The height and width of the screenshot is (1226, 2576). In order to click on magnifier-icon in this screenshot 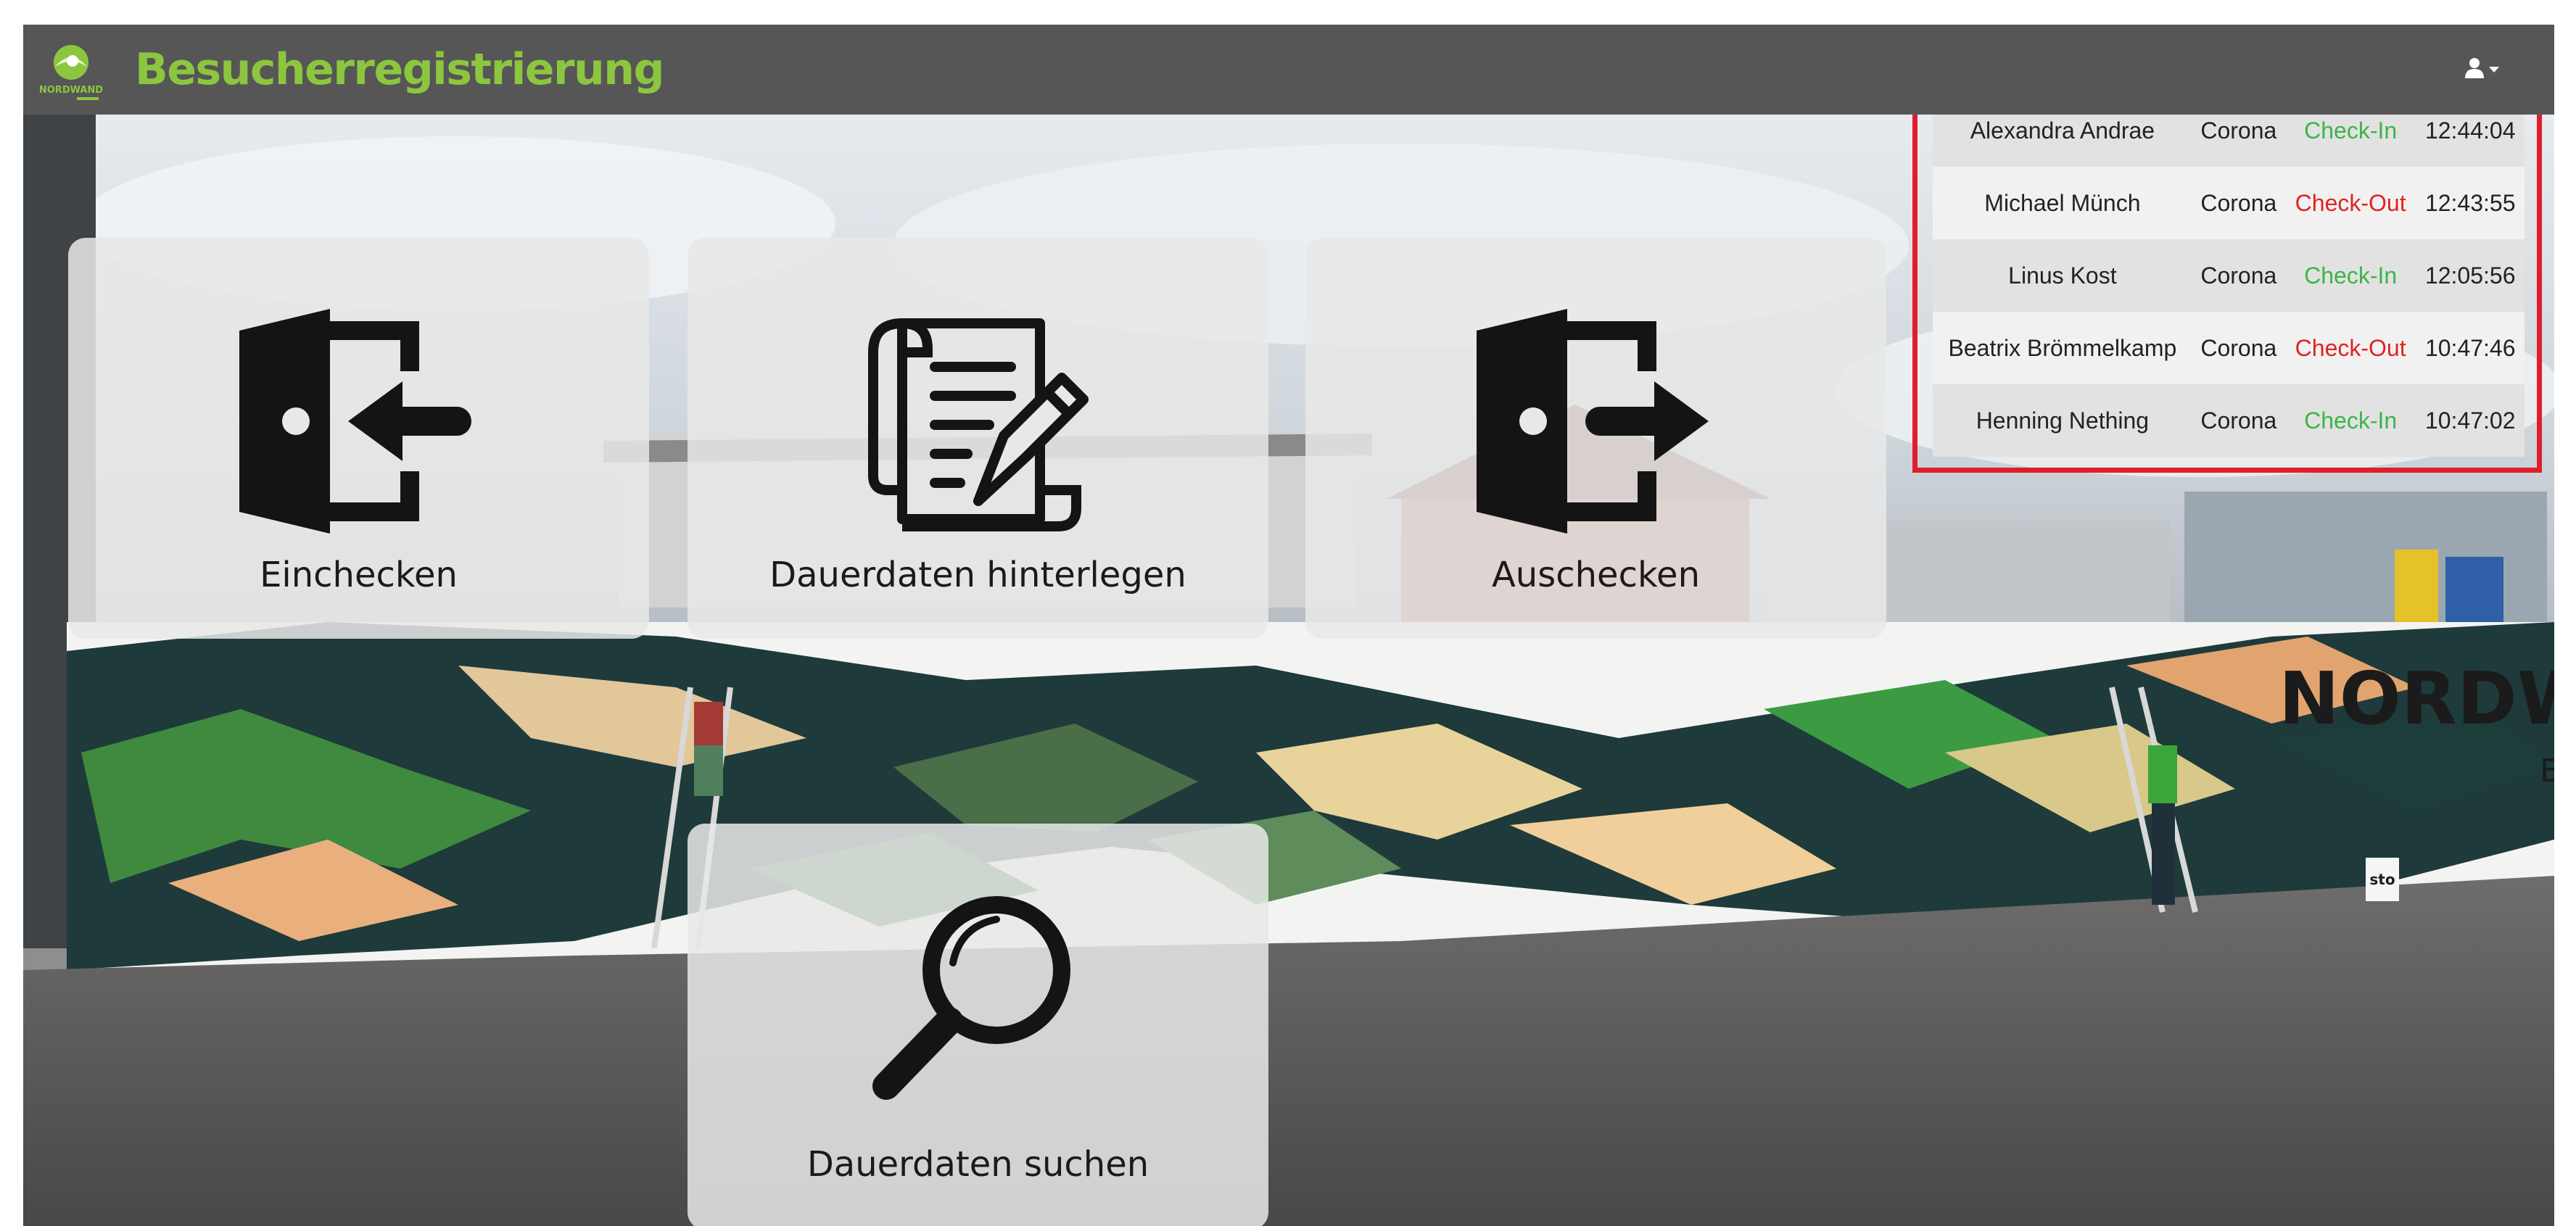, I will do `click(971, 998)`.